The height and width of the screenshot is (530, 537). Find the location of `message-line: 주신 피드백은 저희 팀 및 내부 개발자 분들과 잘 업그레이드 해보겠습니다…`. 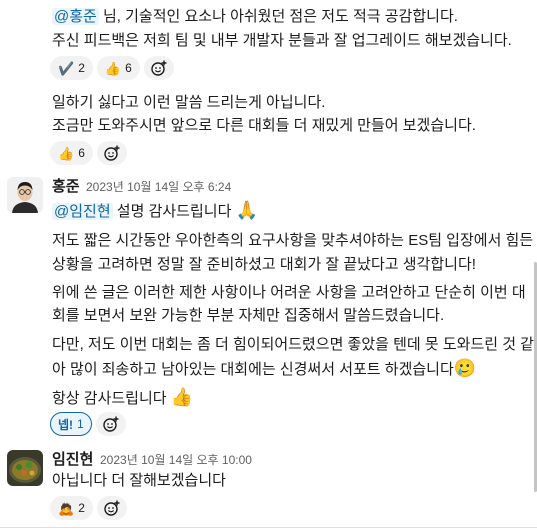

message-line: 주신 피드백은 저희 팀 및 내부 개발자 분들과 잘 업그레이드 해보겠습니다… is located at coordinates (282, 40).